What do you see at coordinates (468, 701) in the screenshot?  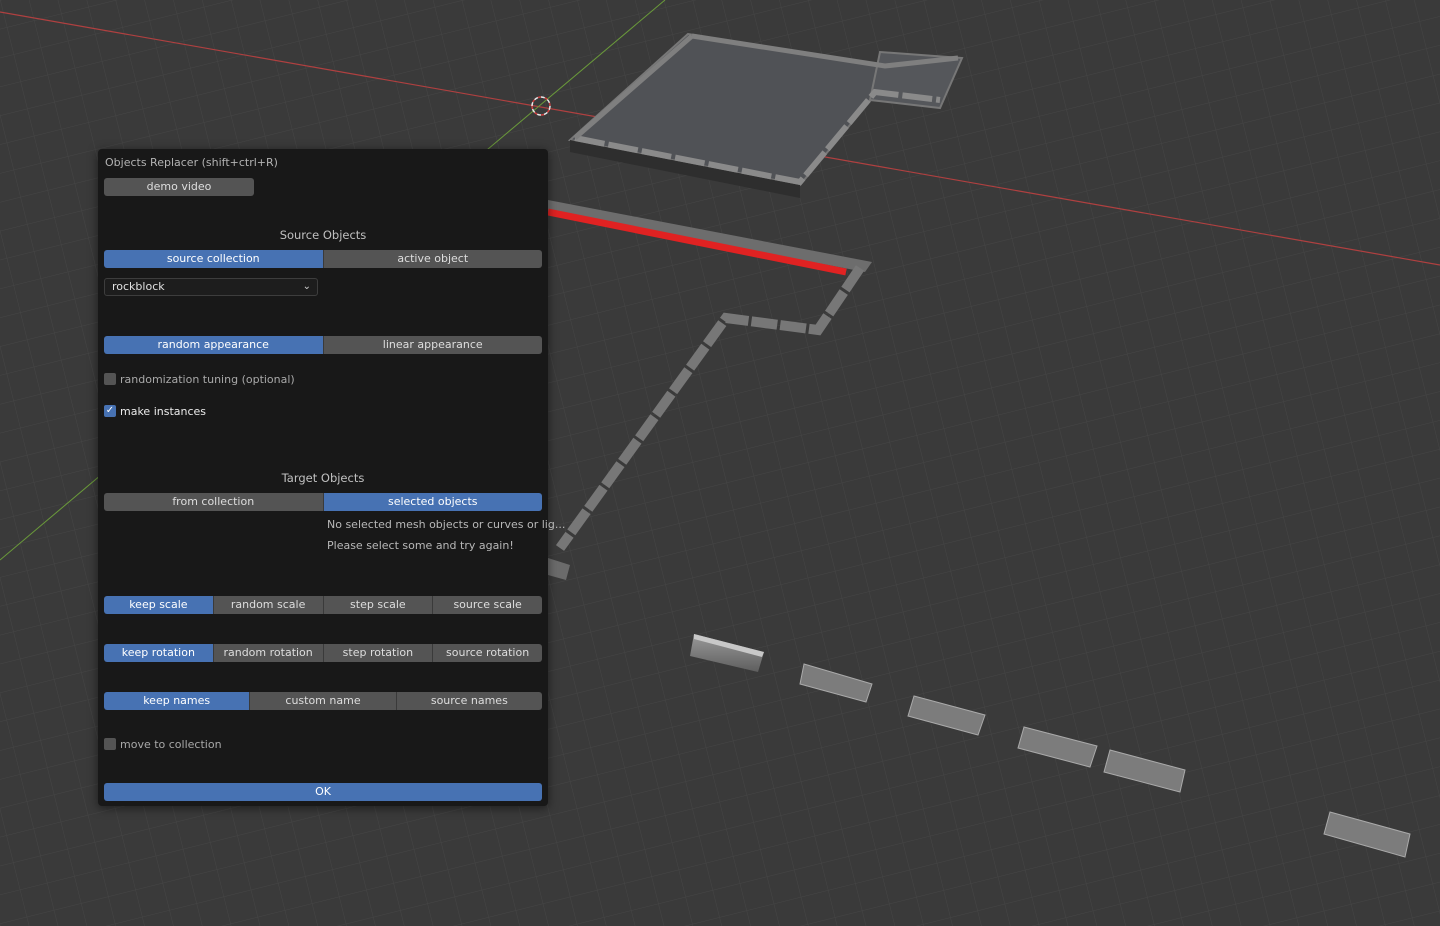 I see `source-names-option: source names` at bounding box center [468, 701].